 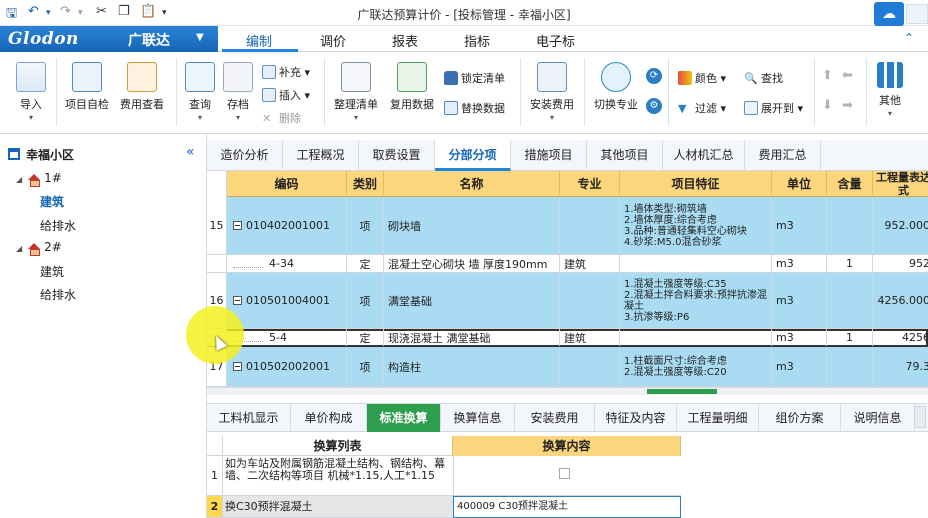 What do you see at coordinates (397, 155) in the screenshot?
I see `tab-fee-settings: 取费设置` at bounding box center [397, 155].